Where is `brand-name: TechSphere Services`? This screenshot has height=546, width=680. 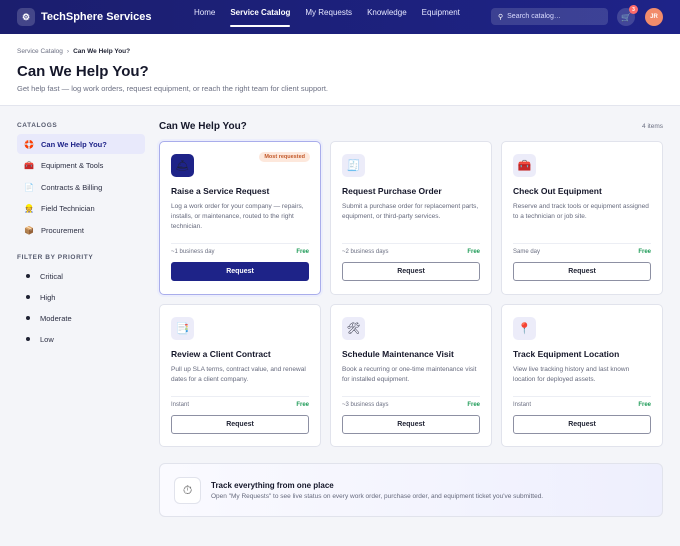 brand-name: TechSphere Services is located at coordinates (96, 17).